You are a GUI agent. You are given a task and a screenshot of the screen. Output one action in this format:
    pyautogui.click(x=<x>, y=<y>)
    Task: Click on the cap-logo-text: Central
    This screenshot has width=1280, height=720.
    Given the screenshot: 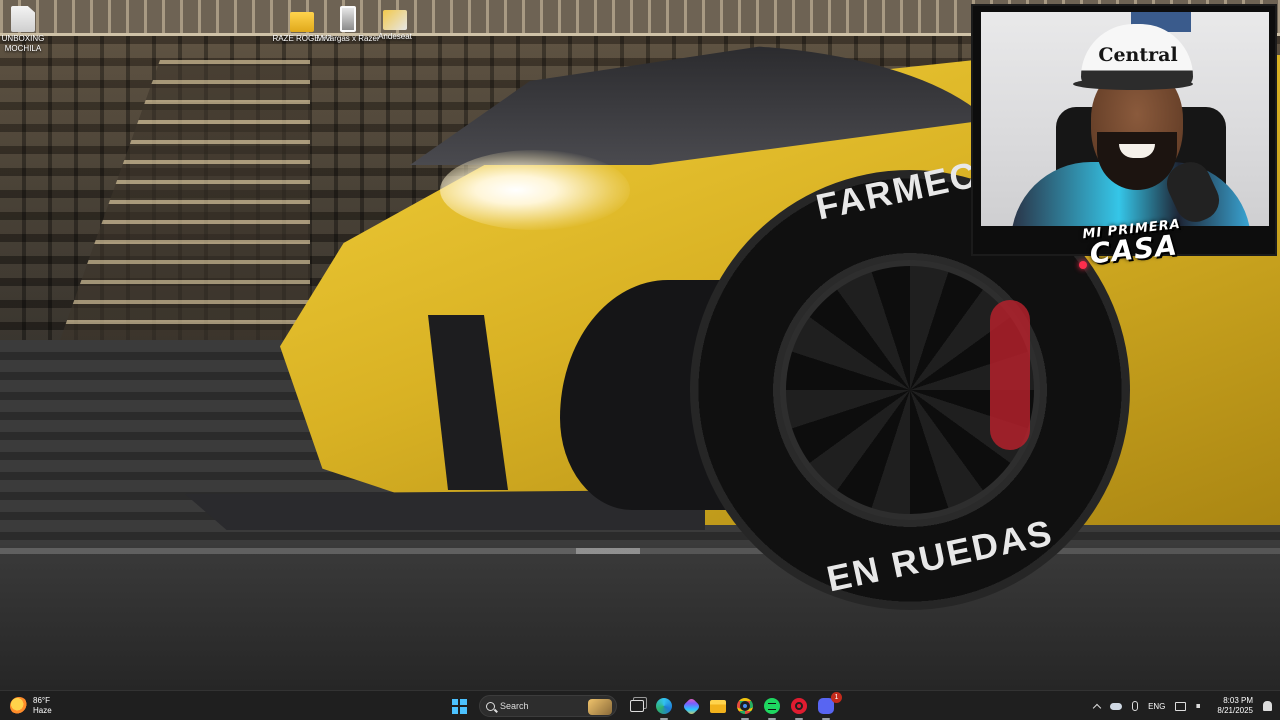 What is the action you would take?
    pyautogui.click(x=1138, y=55)
    